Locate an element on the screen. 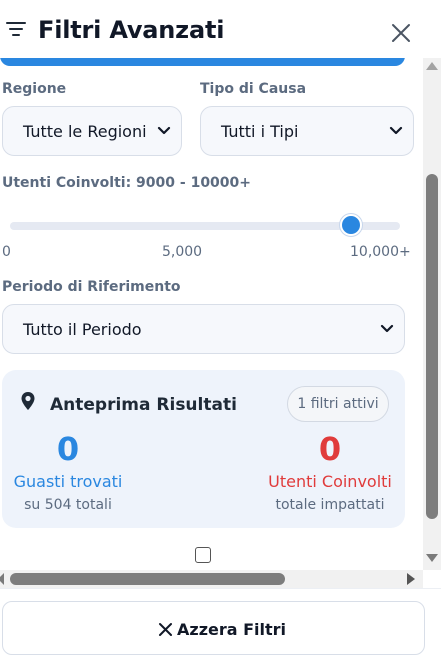 Image resolution: width=441 pixels, height=669 pixels. vertical-scroll-thumb is located at coordinates (432, 346).